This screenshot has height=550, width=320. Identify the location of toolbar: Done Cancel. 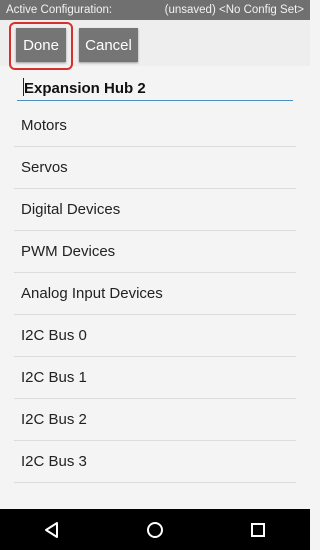
(155, 43).